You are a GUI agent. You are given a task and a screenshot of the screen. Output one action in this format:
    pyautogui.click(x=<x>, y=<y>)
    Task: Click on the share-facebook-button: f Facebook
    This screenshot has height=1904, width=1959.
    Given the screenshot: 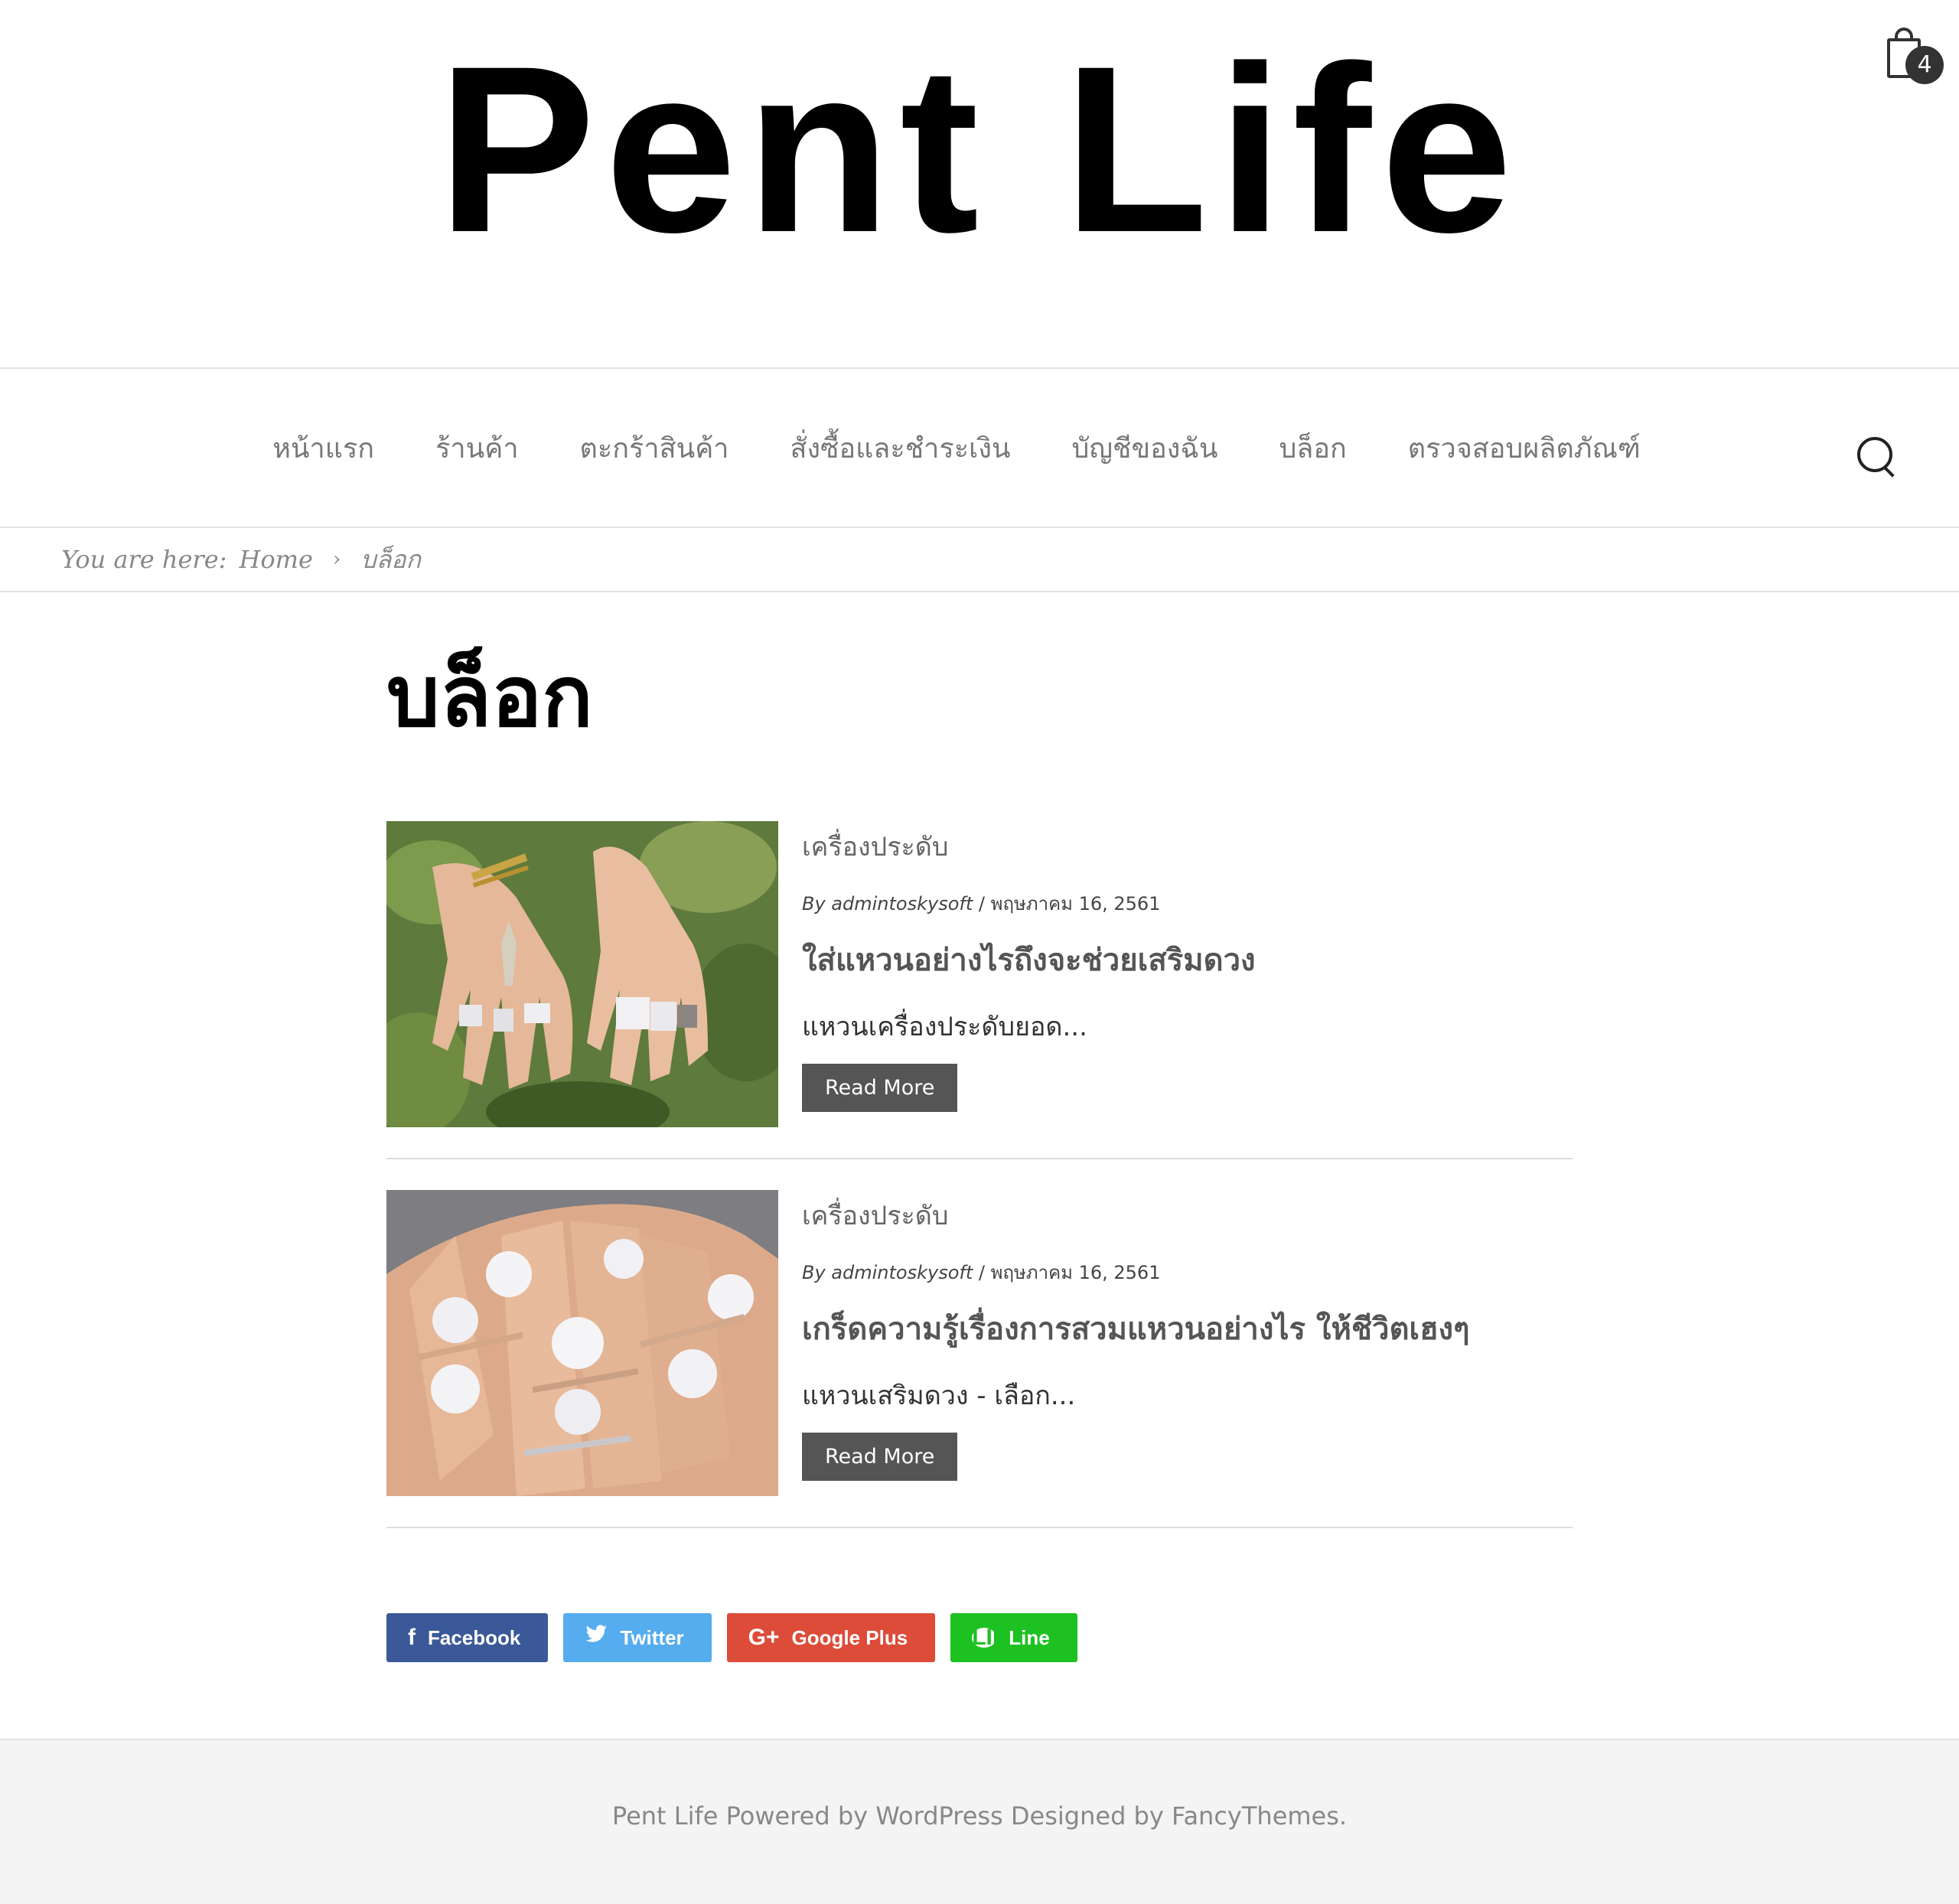 What is the action you would take?
    pyautogui.click(x=467, y=1638)
    